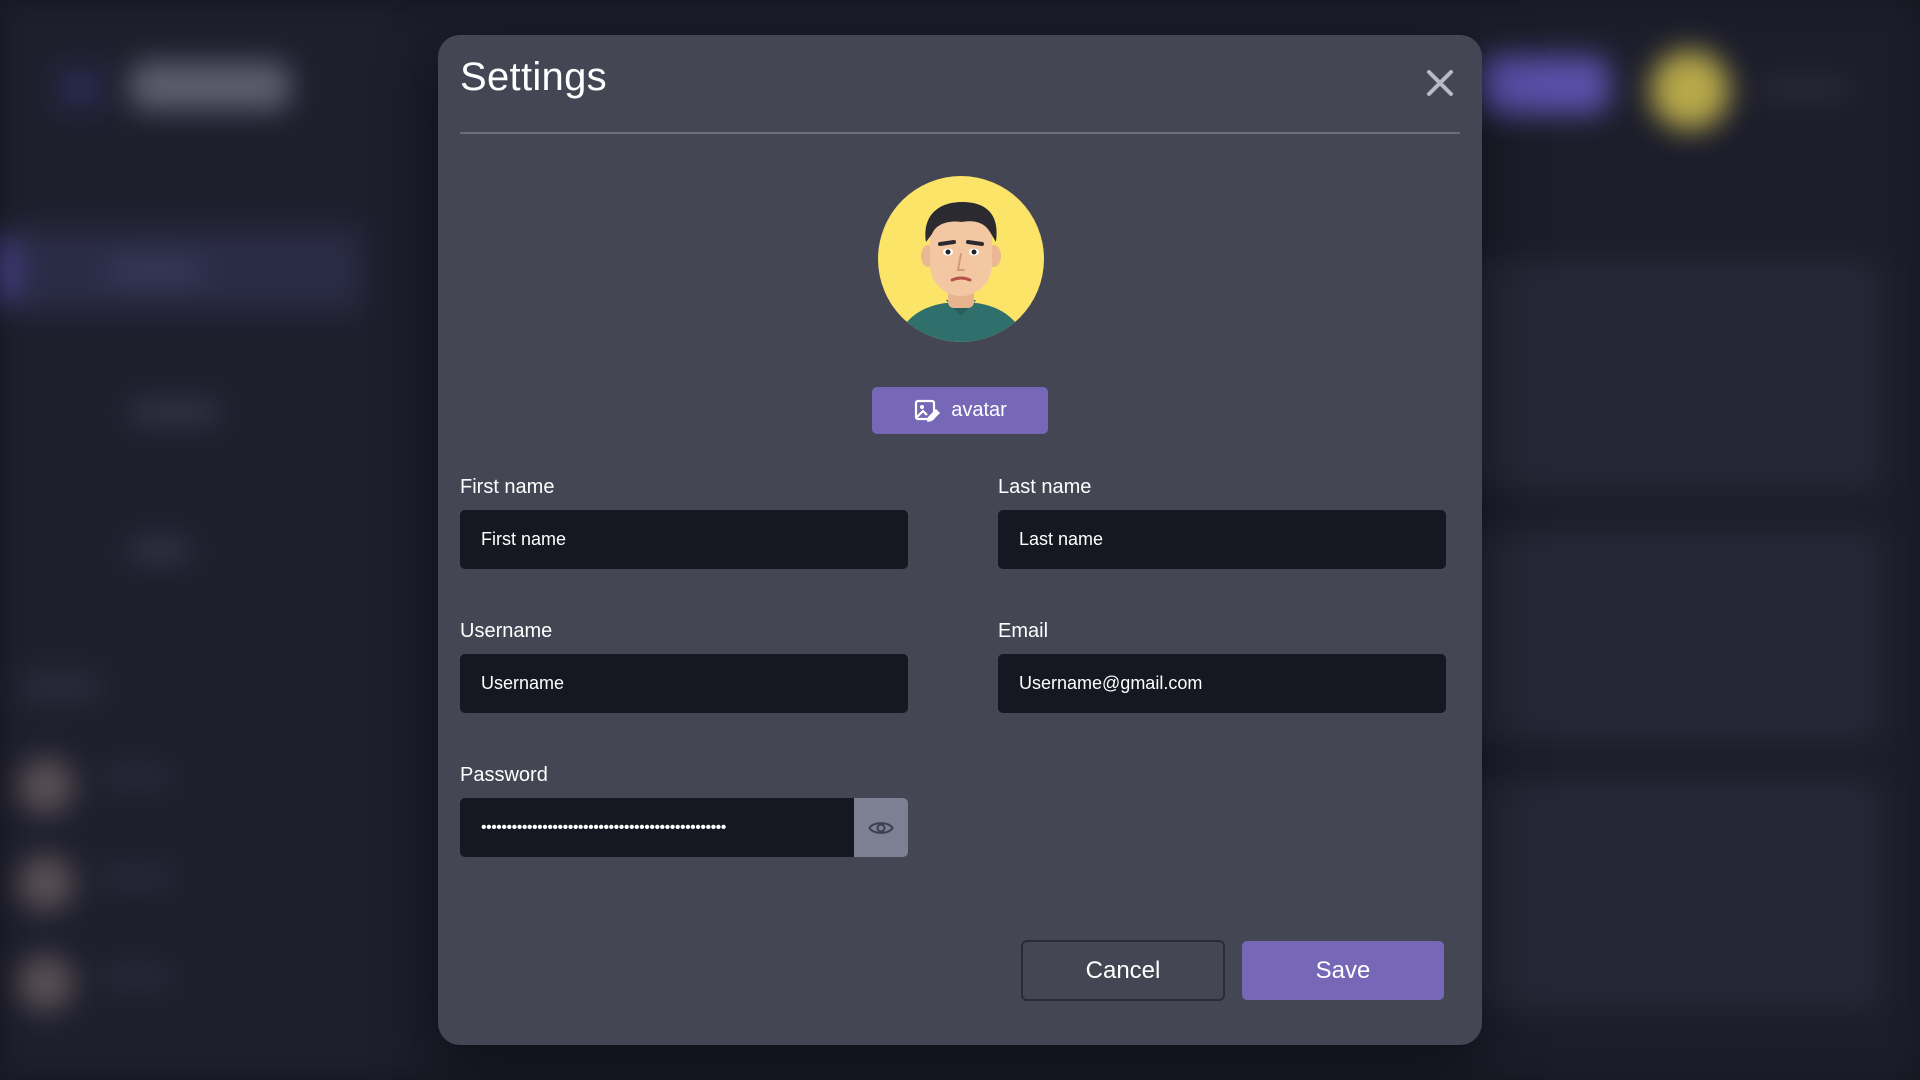 The image size is (1920, 1080). I want to click on background-section-title, so click(60, 687).